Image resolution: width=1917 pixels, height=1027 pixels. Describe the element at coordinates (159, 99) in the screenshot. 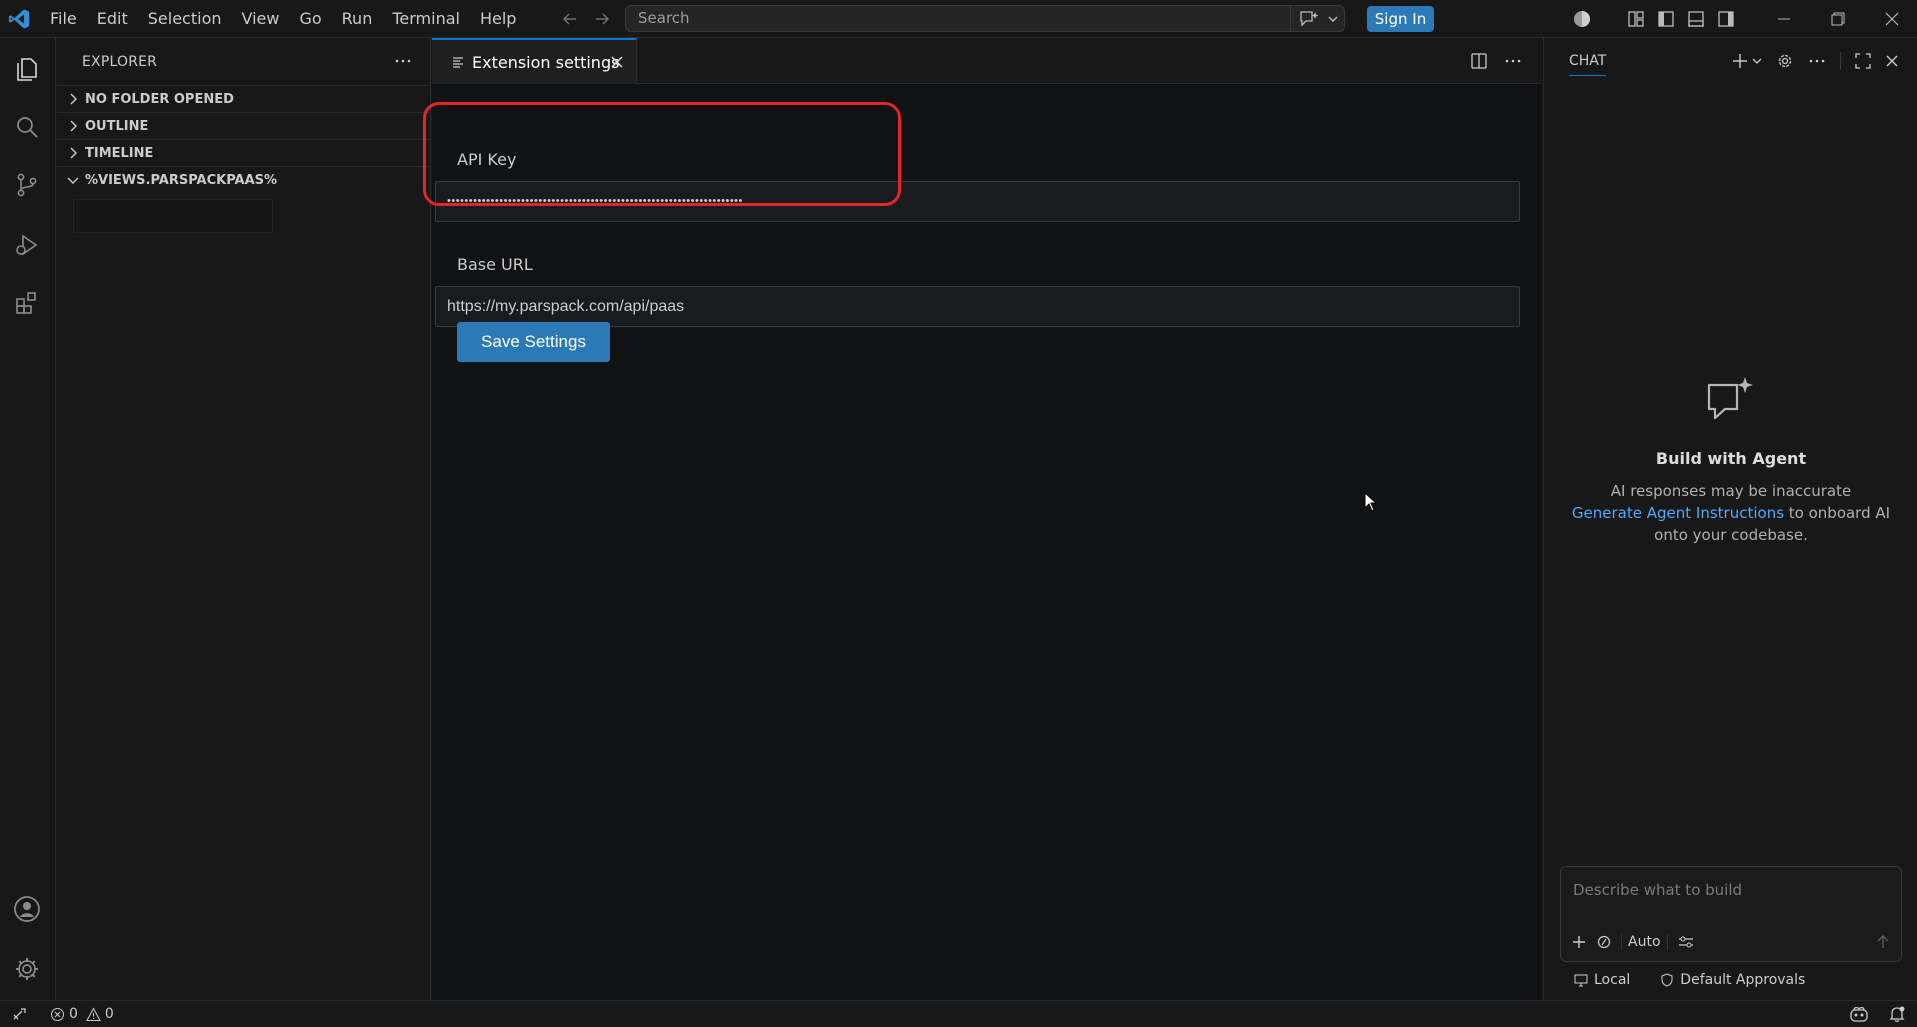

I see `section-label: NO FOLDER OPENED` at that location.